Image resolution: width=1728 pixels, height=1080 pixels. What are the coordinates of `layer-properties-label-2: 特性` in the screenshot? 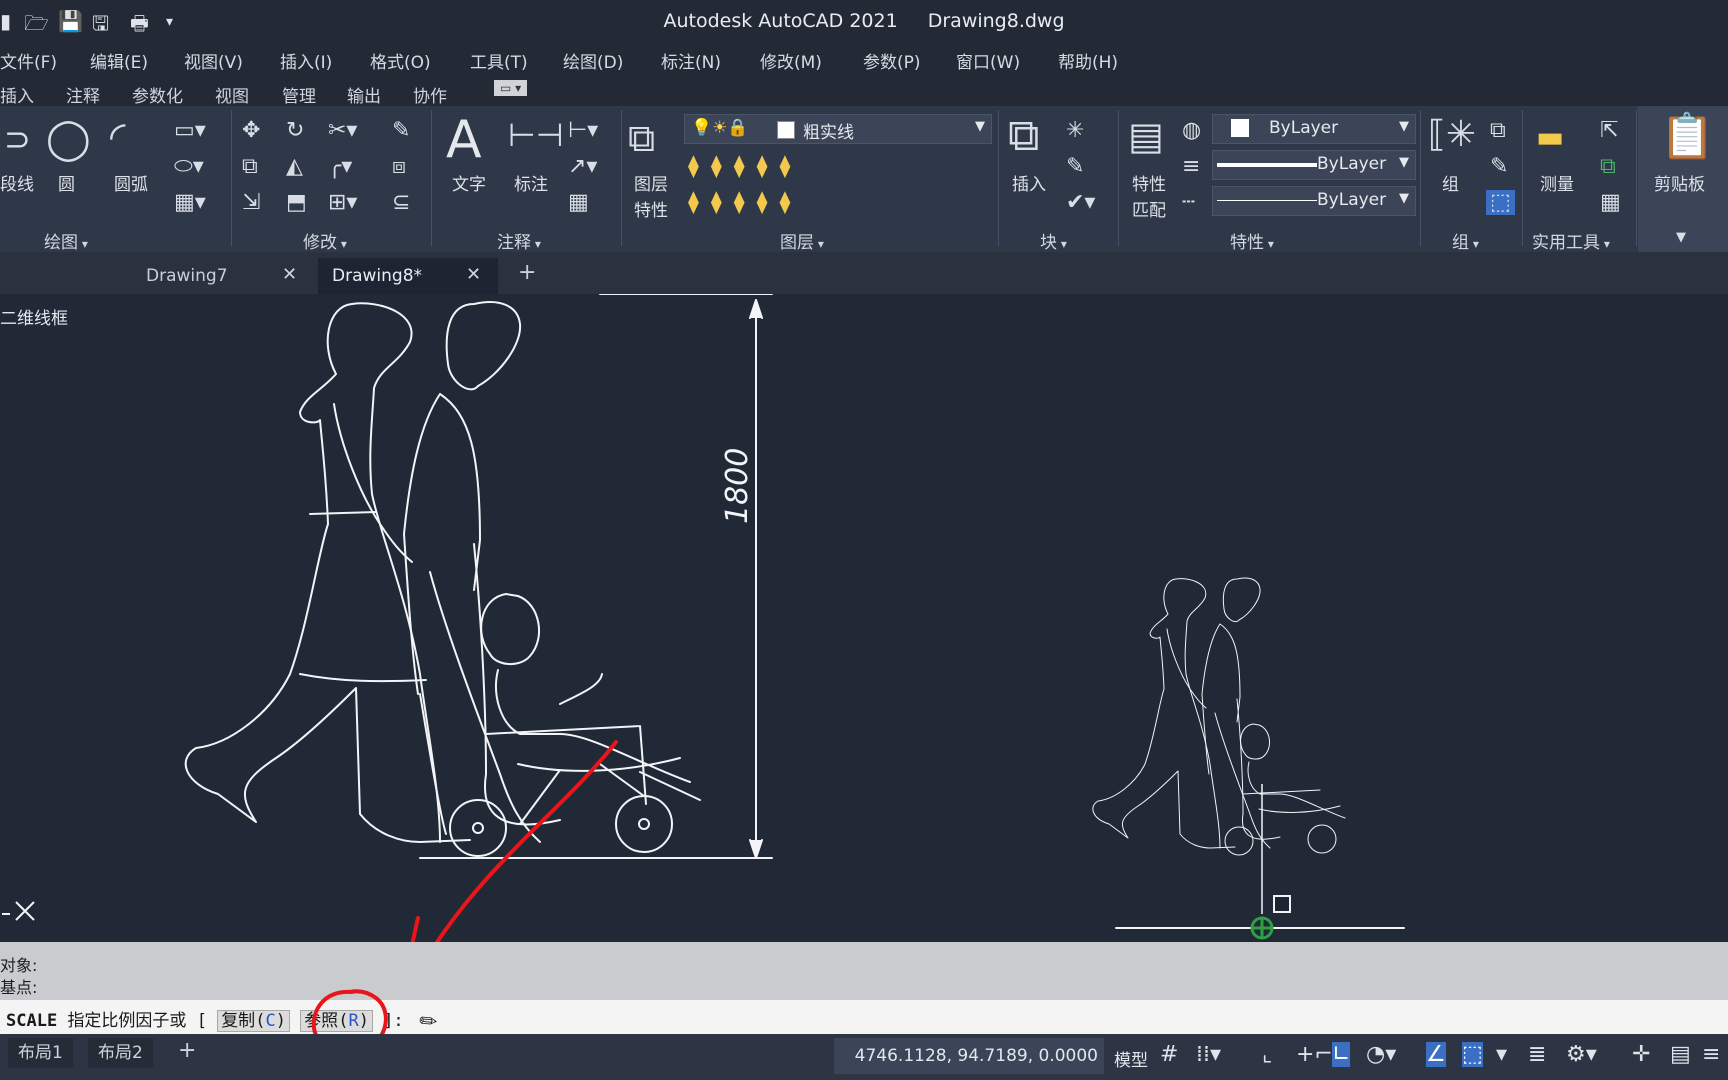 It's located at (651, 208).